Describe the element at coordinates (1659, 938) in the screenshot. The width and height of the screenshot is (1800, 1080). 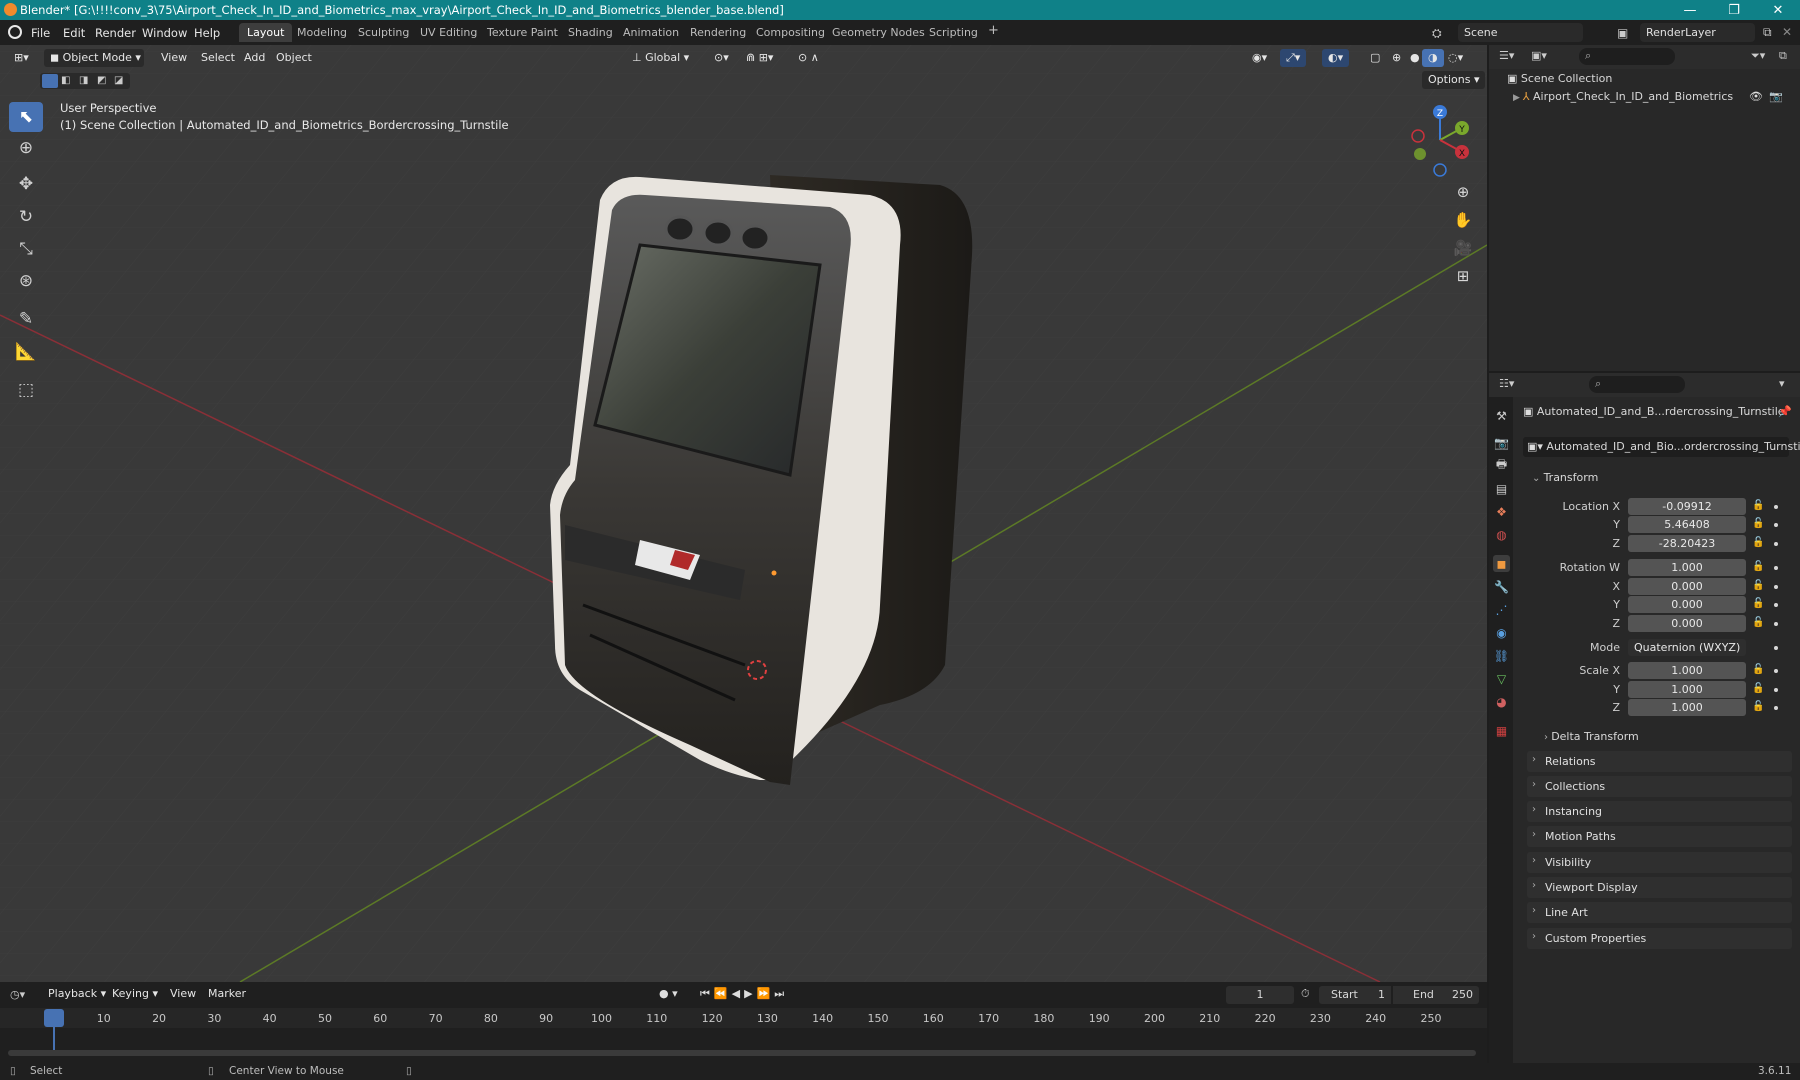
I see `panel-custom-properties: › Custom Properties` at that location.